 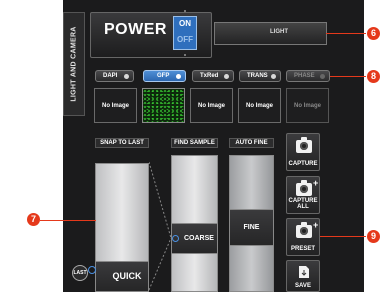 What do you see at coordinates (304, 272) in the screenshot?
I see `save-file-icon` at bounding box center [304, 272].